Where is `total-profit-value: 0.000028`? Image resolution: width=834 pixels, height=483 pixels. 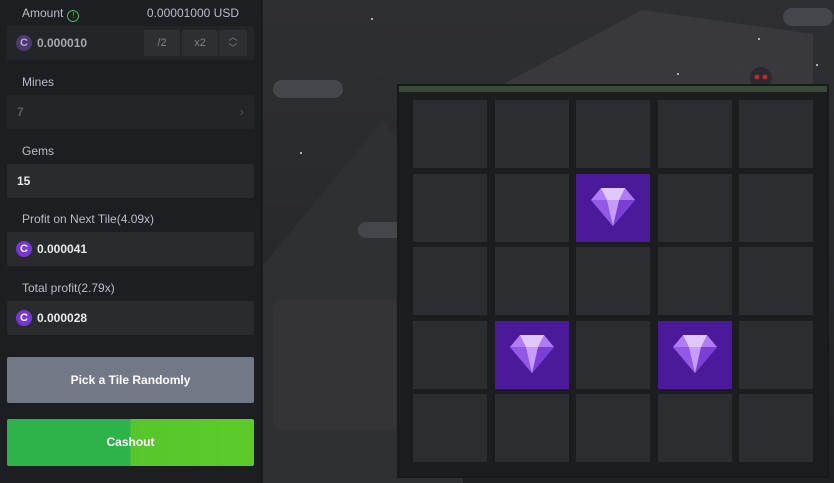
total-profit-value: 0.000028 is located at coordinates (62, 318).